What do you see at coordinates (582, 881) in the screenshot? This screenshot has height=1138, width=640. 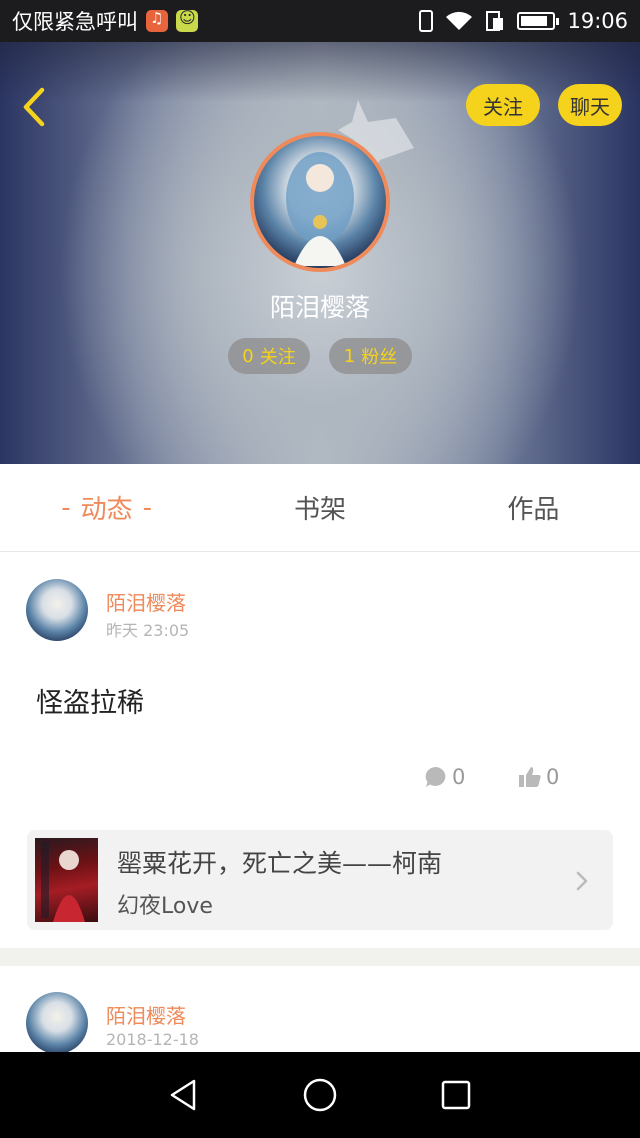 I see `chevron-right-icon` at bounding box center [582, 881].